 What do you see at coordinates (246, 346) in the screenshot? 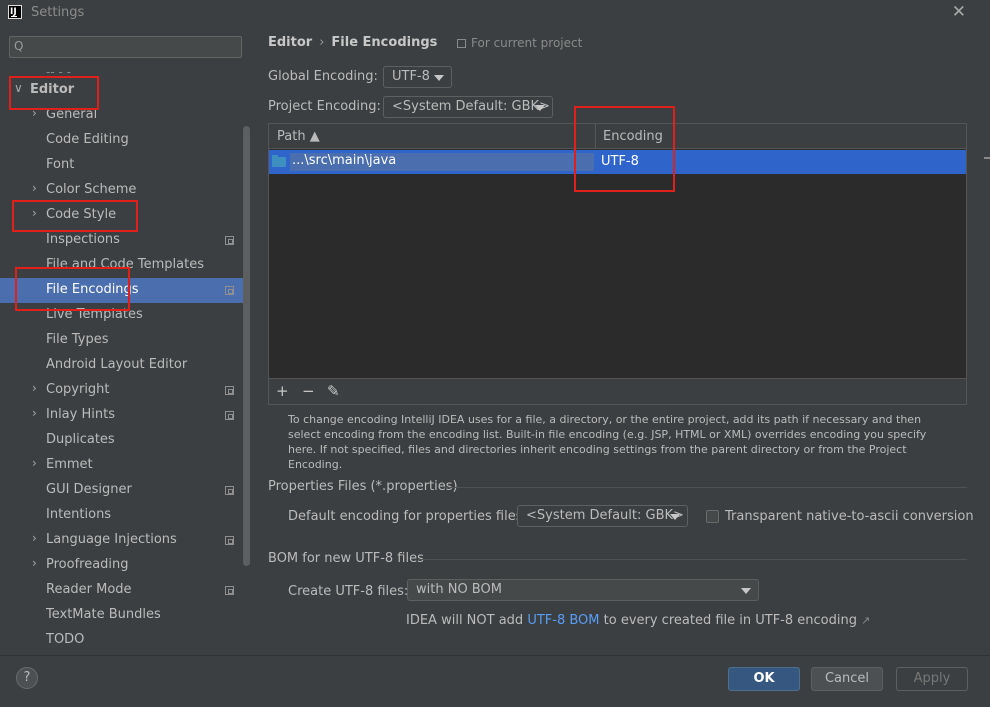
I see `sidebar-scrollbar` at bounding box center [246, 346].